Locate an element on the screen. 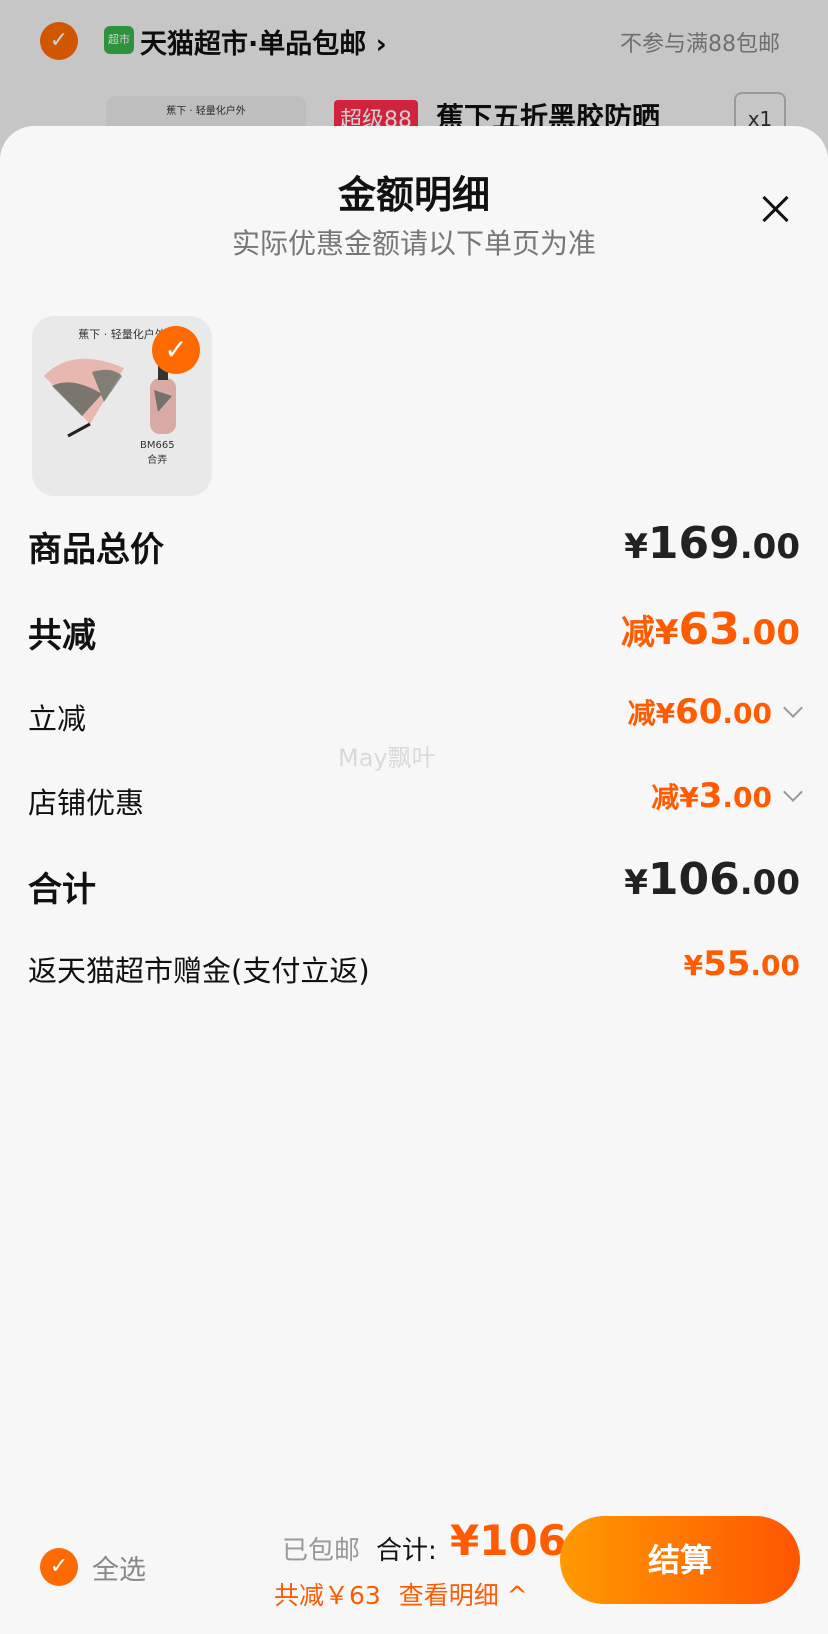  row-label: 返天猫超市赠金(支付立返) is located at coordinates (199, 971).